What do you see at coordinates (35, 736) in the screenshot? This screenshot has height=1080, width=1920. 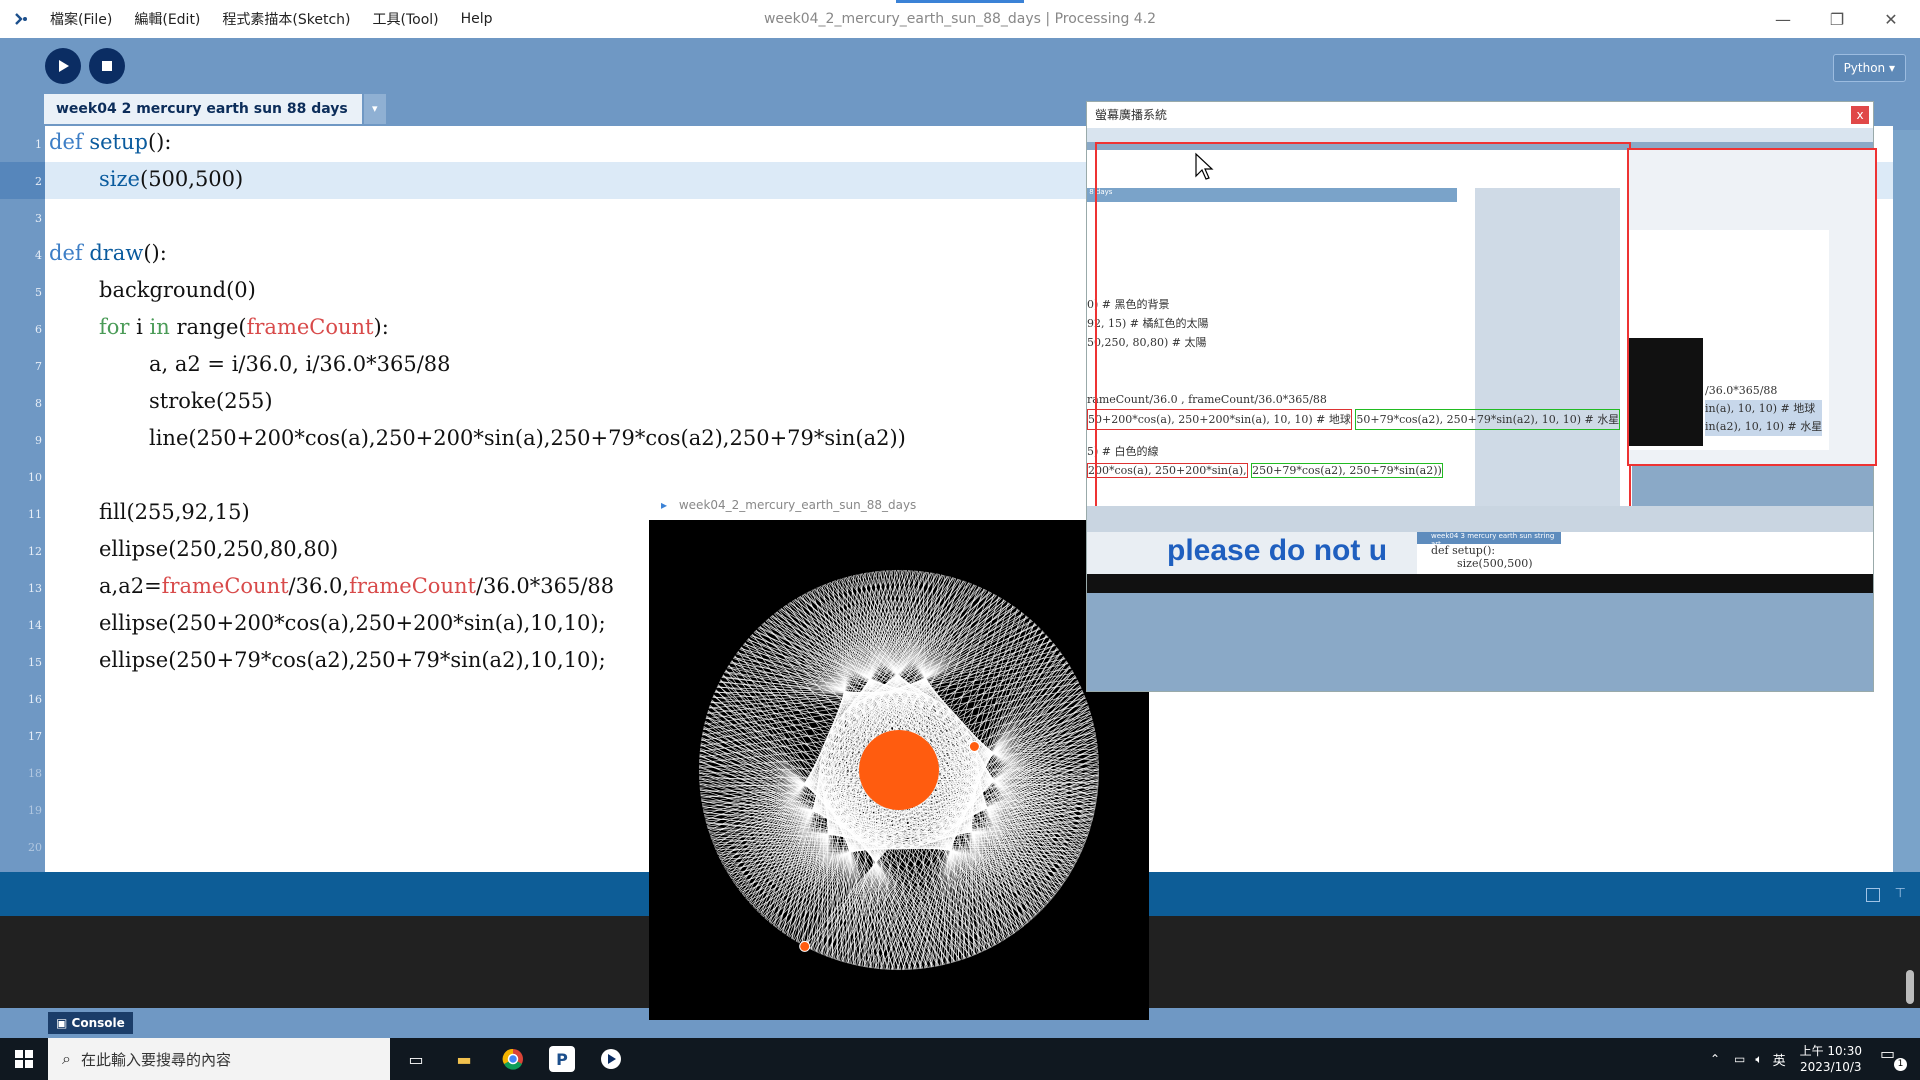 I see `line-number: 17` at bounding box center [35, 736].